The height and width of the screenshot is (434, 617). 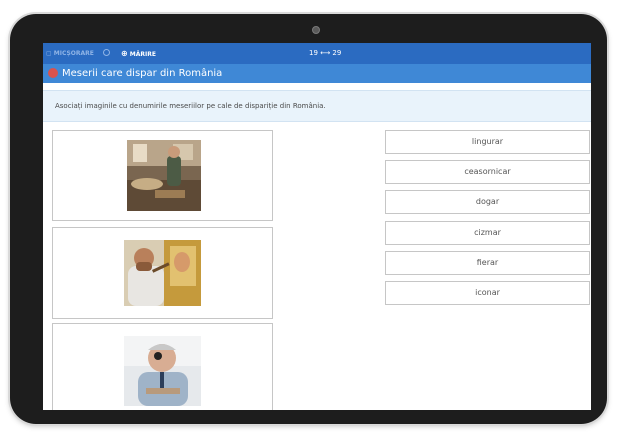 I want to click on word-option-cizmar: cizmar, so click(x=487, y=233).